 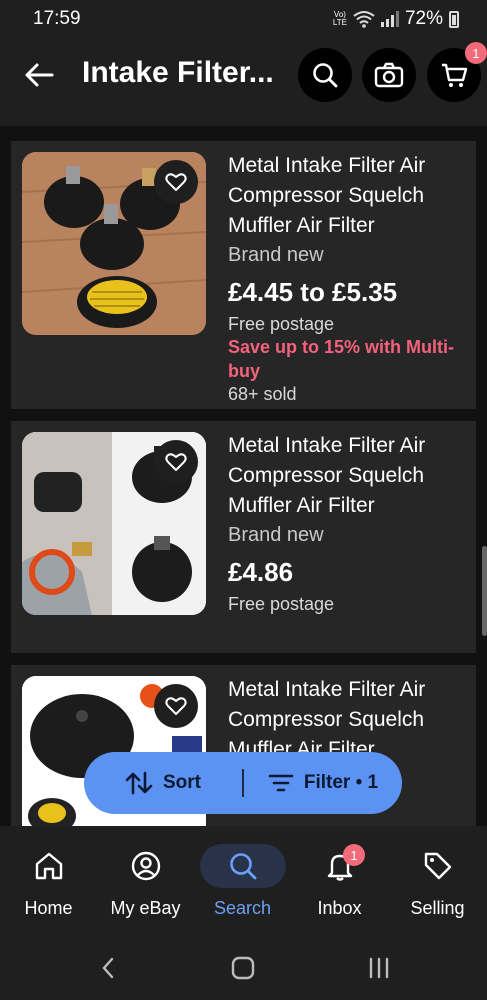 I want to click on chevron-left-icon, so click(x=108, y=968).